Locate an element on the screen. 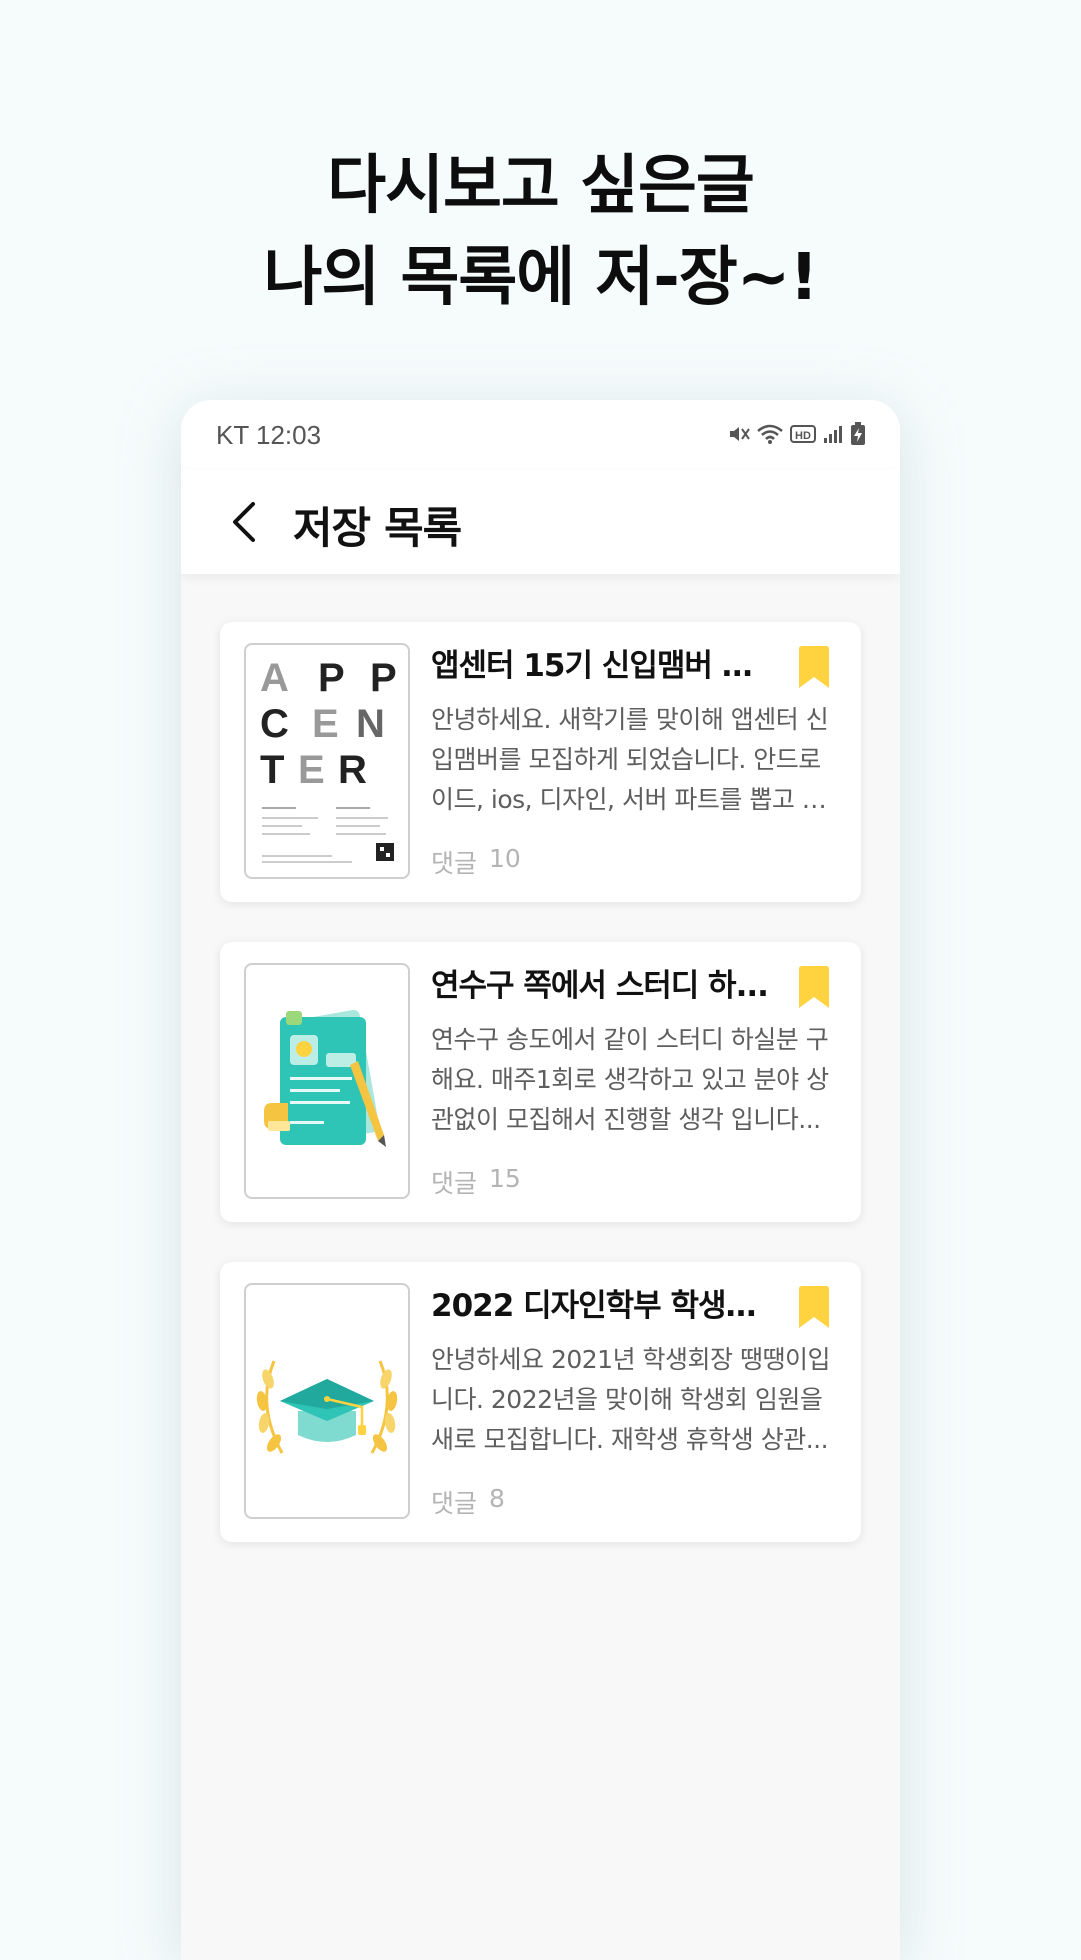  promo-headline: 다시보고 싶은글 나의 목록에 저-장~! is located at coordinates (540, 232).